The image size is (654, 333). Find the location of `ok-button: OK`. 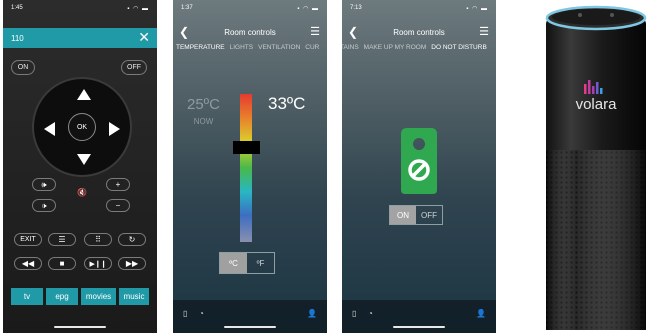

ok-button: OK is located at coordinates (82, 127).